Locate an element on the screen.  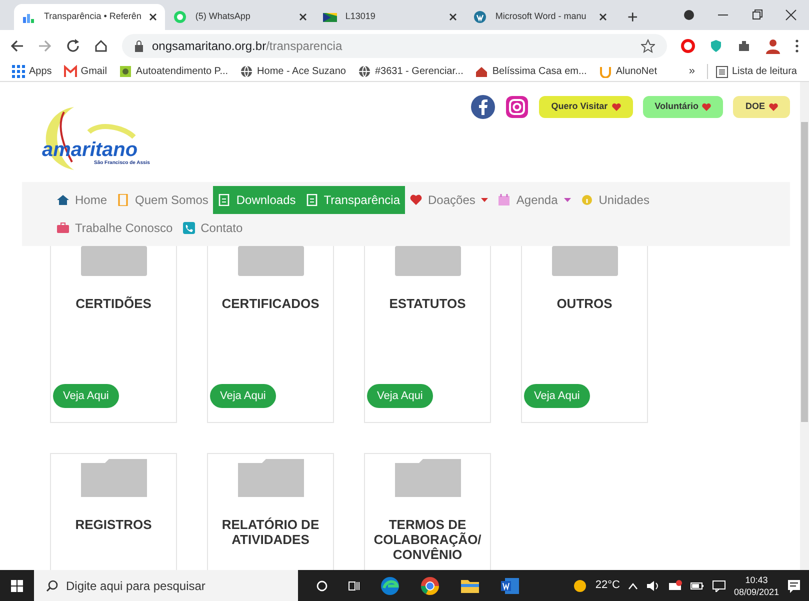
browser-tab: Transparência • Referên is located at coordinates (90, 17).